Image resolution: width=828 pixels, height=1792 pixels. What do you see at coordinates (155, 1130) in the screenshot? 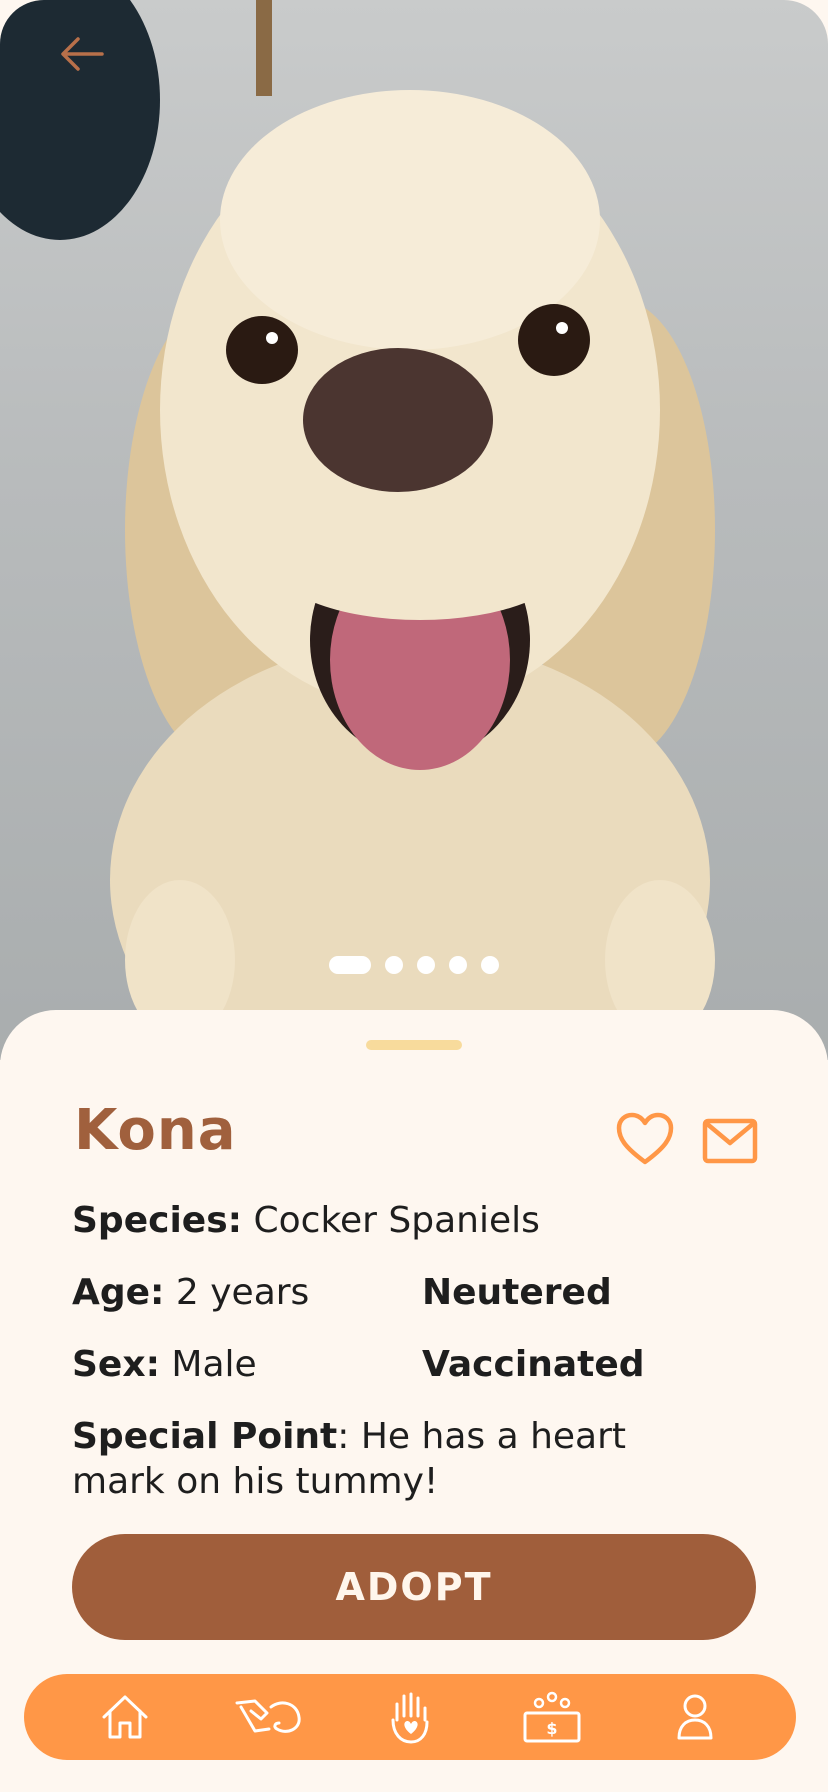
I see `pet-name: Kona` at bounding box center [155, 1130].